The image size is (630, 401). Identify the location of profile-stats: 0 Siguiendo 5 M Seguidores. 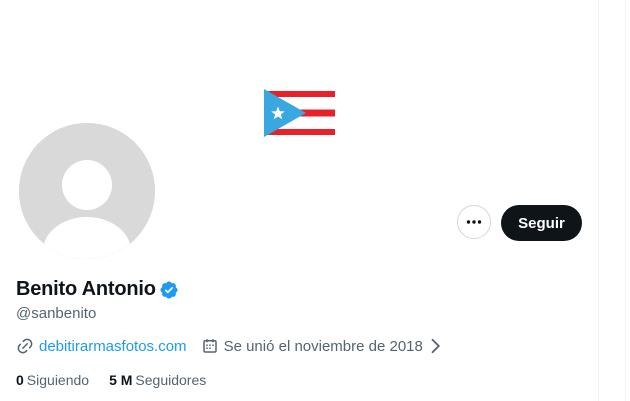
(121, 380).